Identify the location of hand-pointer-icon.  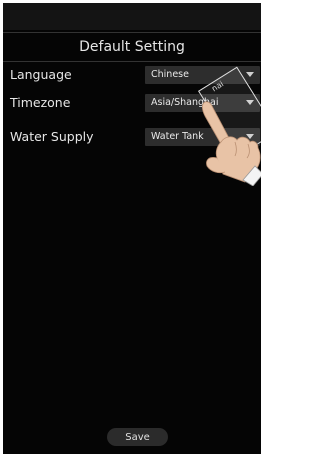
(231, 143).